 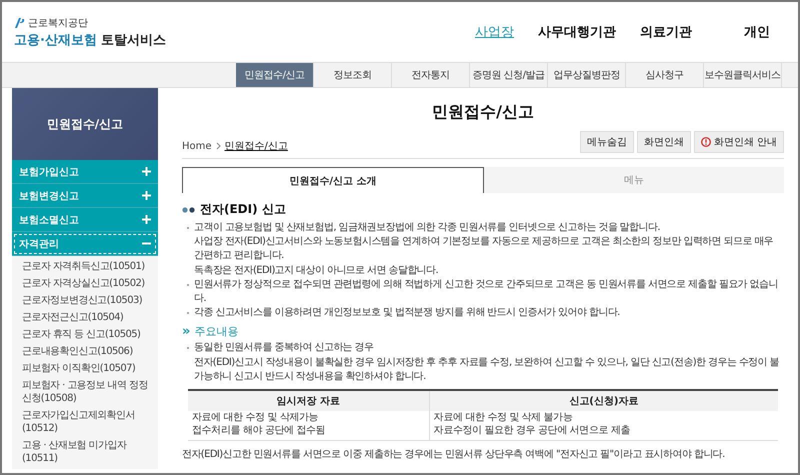 I want to click on table-header: 신고(신청)자료, so click(x=603, y=400).